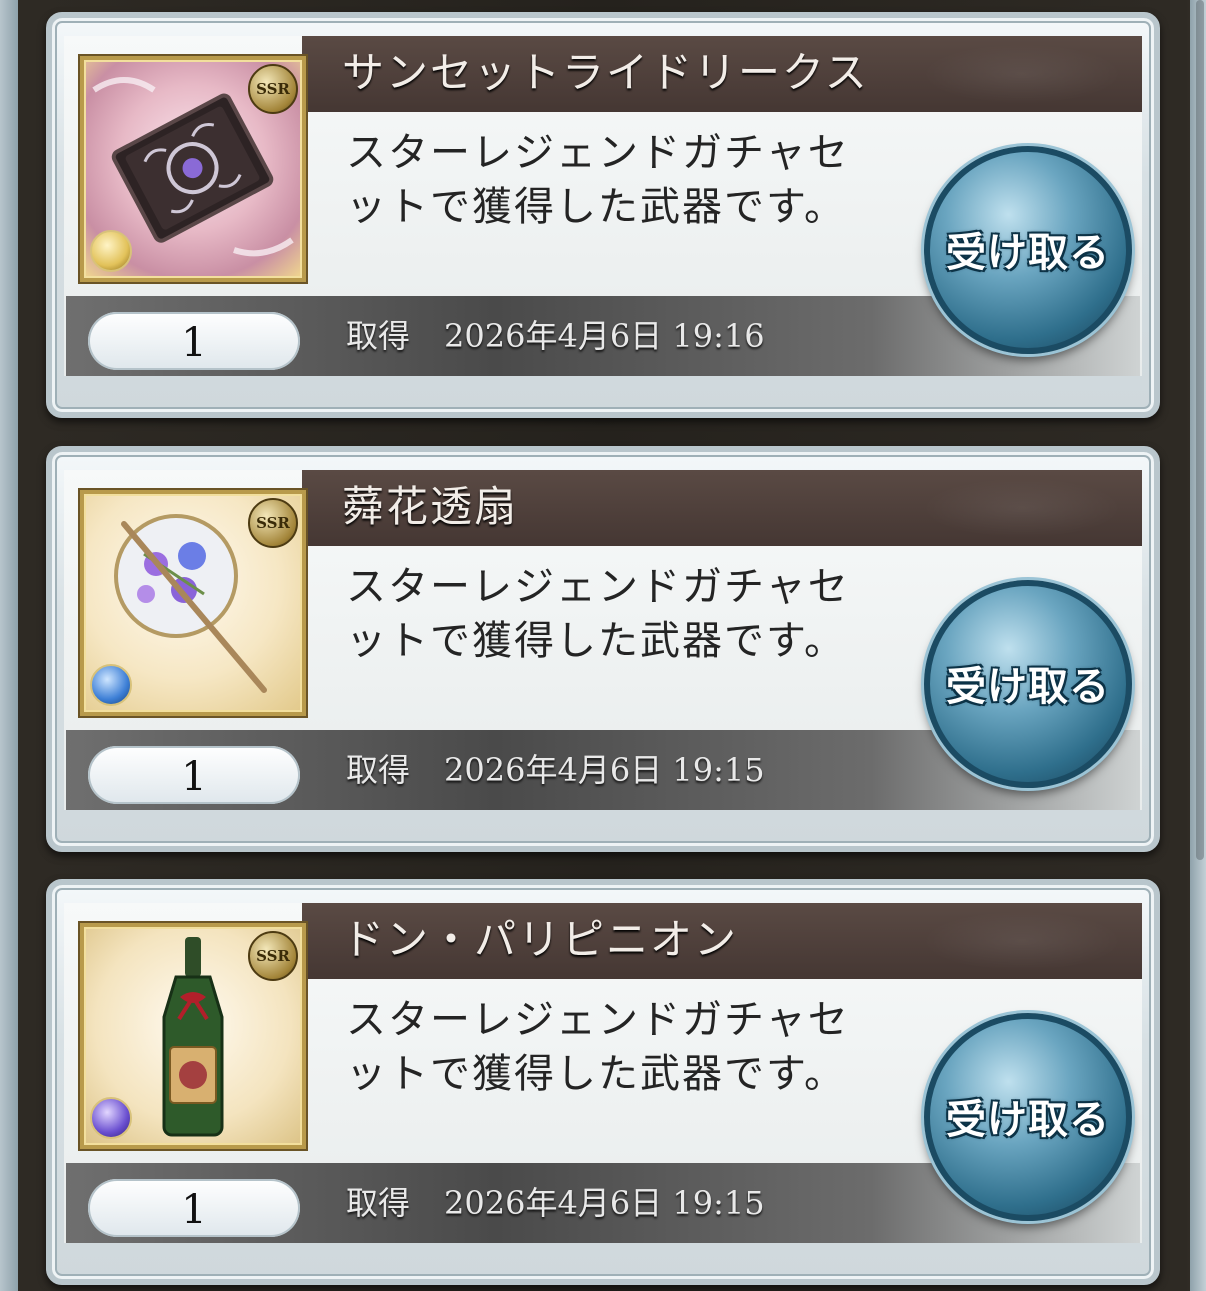 The image size is (1206, 1291). I want to click on obtained-info: 取得 2026年4月6日 19:16, so click(555, 336).